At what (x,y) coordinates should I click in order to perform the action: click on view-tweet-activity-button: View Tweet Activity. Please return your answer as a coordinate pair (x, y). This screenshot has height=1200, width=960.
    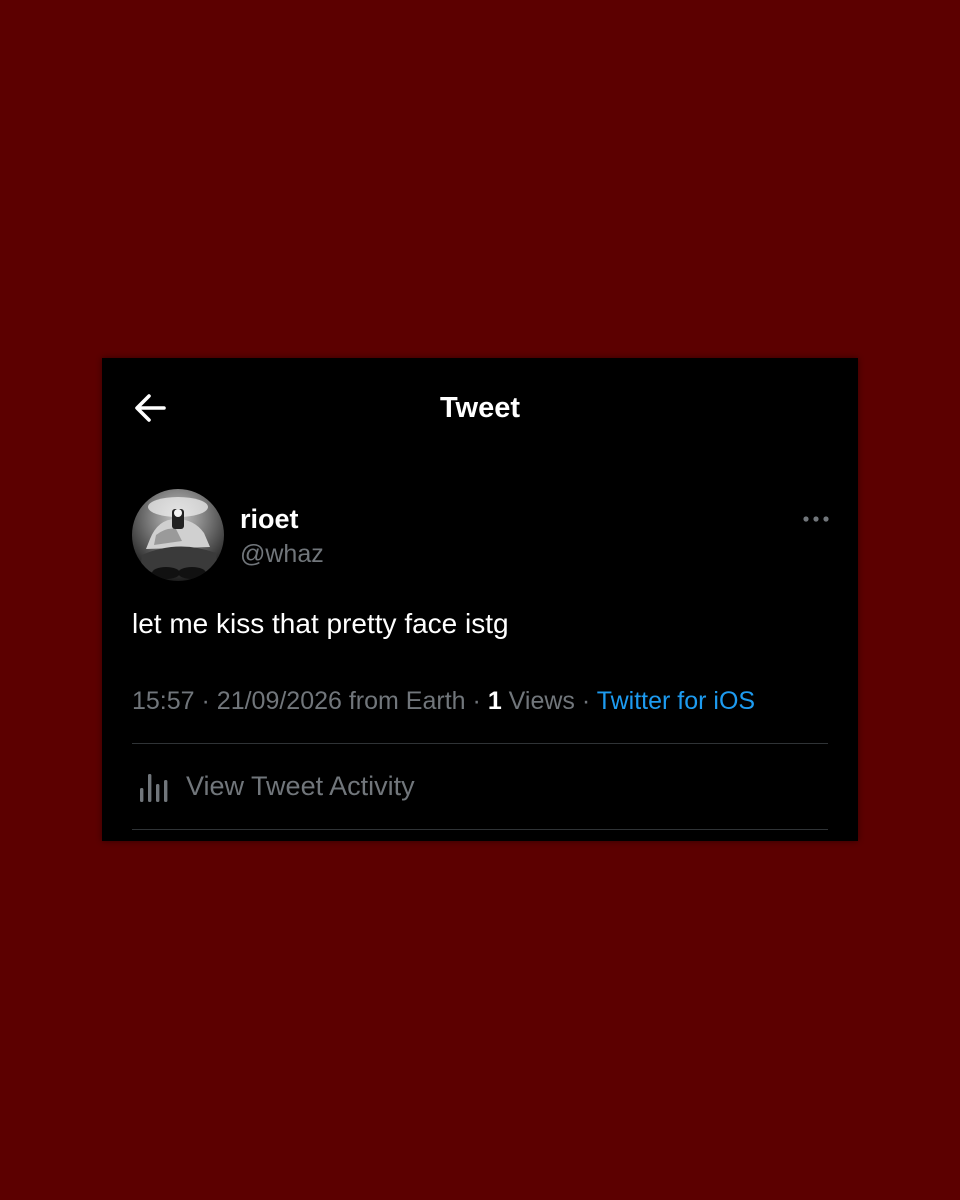
    Looking at the image, I should click on (273, 786).